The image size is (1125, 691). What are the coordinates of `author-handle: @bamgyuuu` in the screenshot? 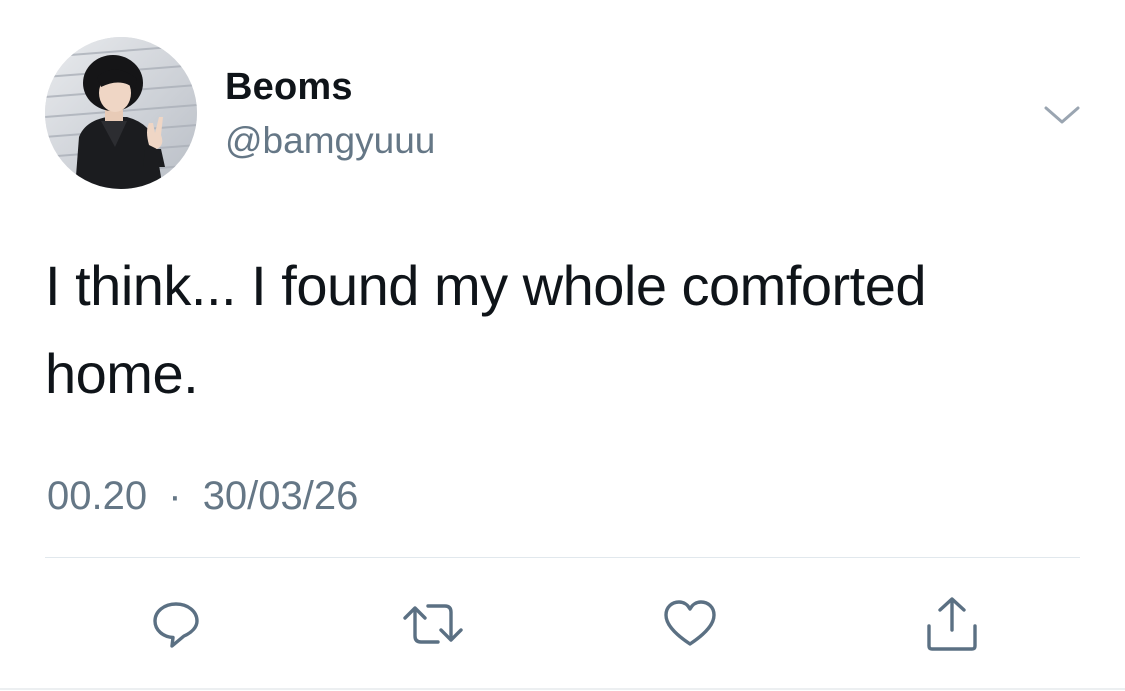 It's located at (330, 141).